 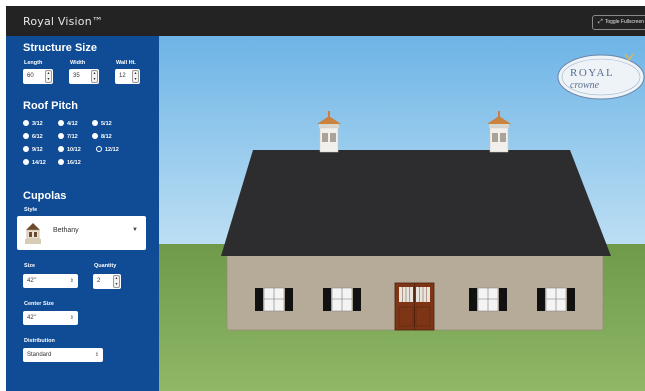 What do you see at coordinates (33, 63) in the screenshot?
I see `length-label: Length` at bounding box center [33, 63].